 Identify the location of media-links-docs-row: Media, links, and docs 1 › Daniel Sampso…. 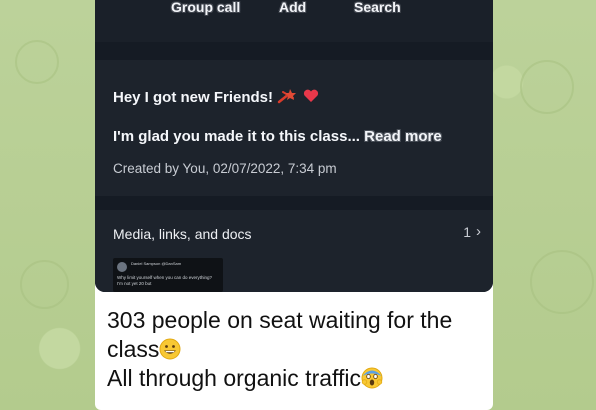
(294, 251).